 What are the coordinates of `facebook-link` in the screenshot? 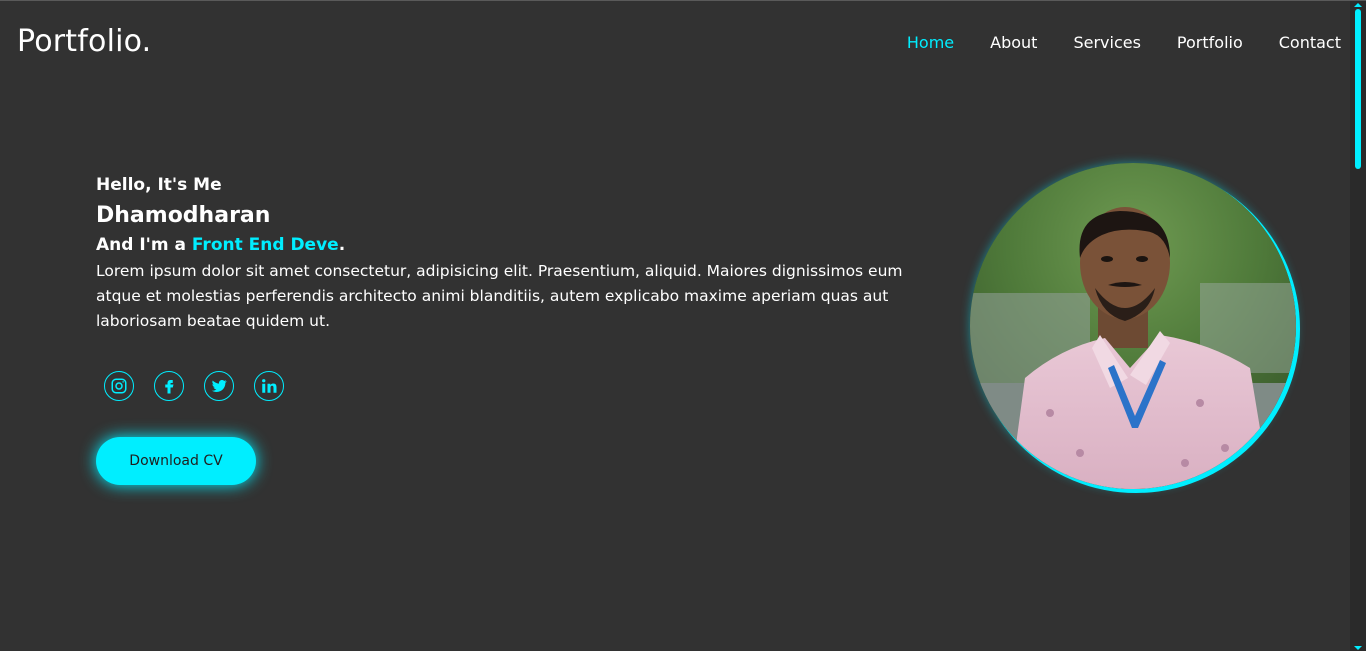 It's located at (169, 386).